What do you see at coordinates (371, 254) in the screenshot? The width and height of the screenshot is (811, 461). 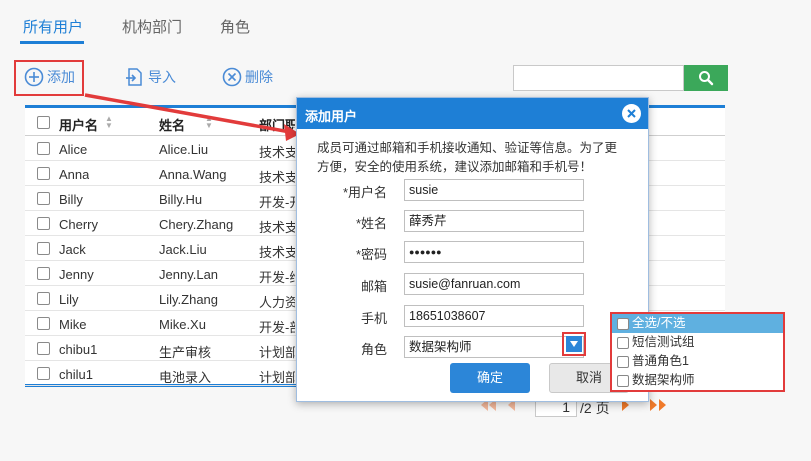 I see `password-label: *密码` at bounding box center [371, 254].